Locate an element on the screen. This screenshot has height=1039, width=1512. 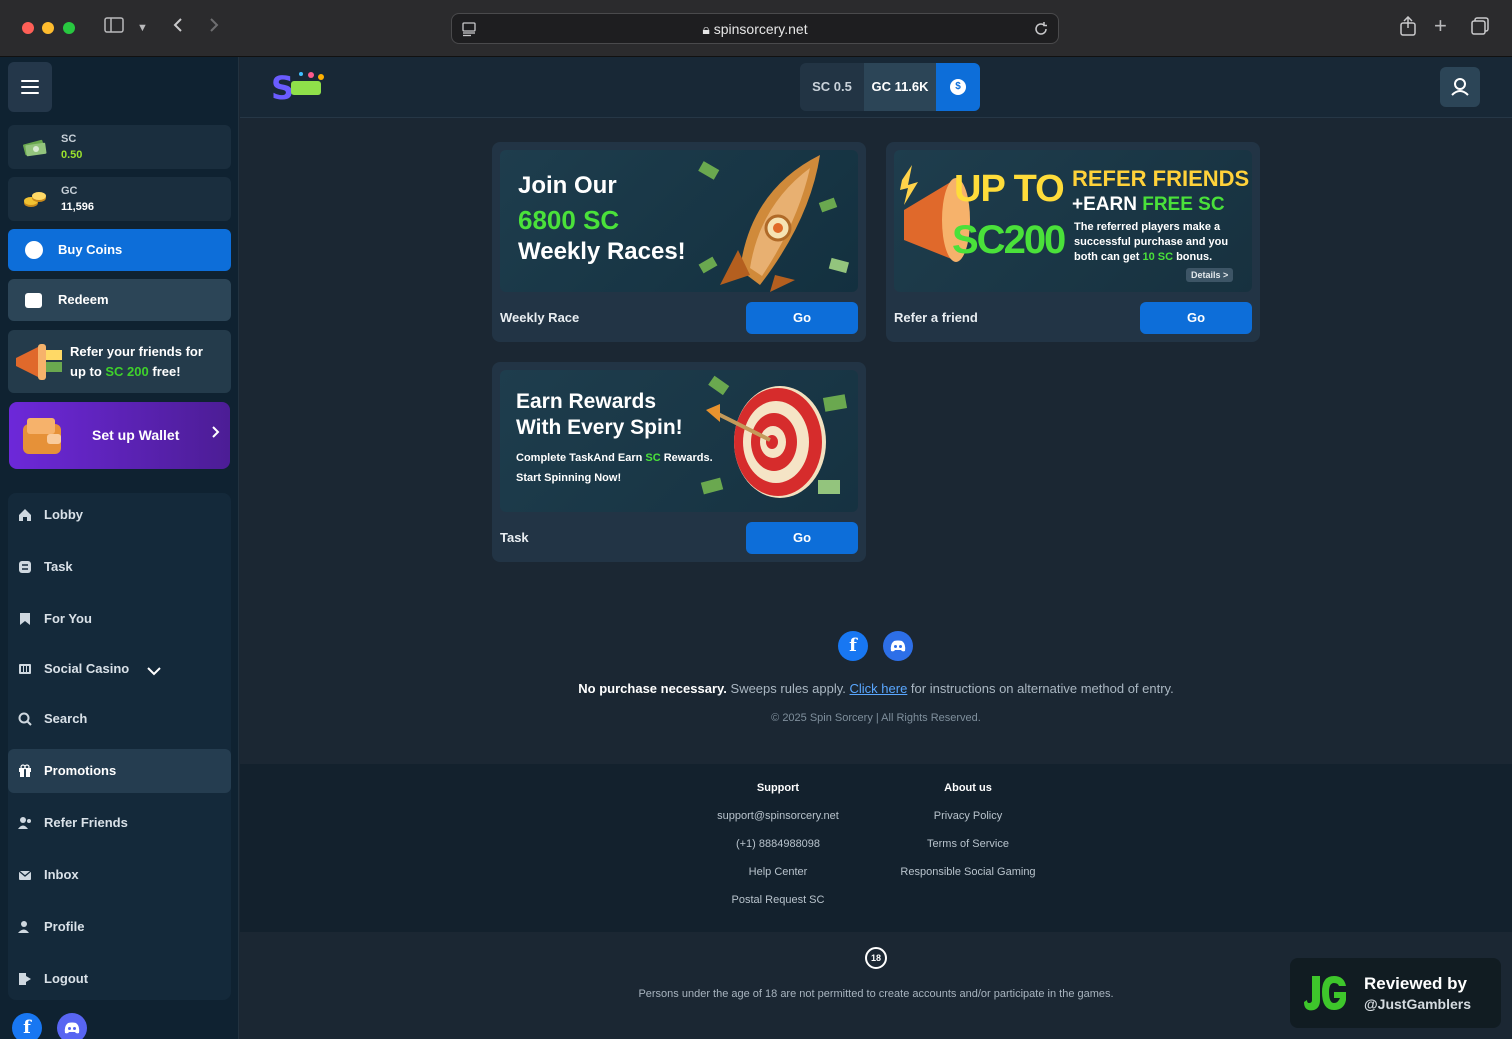
new-tab-icon: + is located at coordinates (1440, 26).